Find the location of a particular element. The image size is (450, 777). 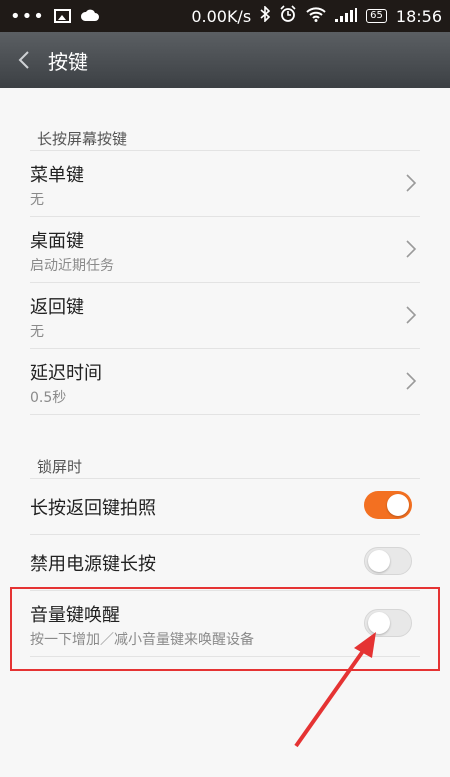

back-button is located at coordinates (24, 60).